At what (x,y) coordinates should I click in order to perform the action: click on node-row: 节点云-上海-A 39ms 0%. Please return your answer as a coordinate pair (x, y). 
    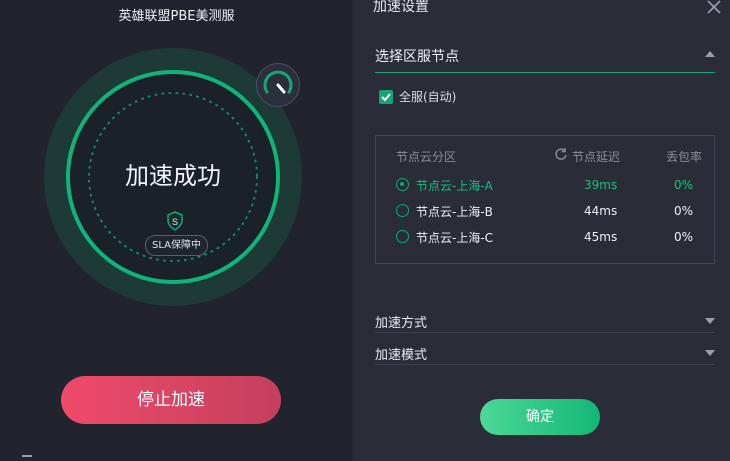
    Looking at the image, I should click on (545, 186).